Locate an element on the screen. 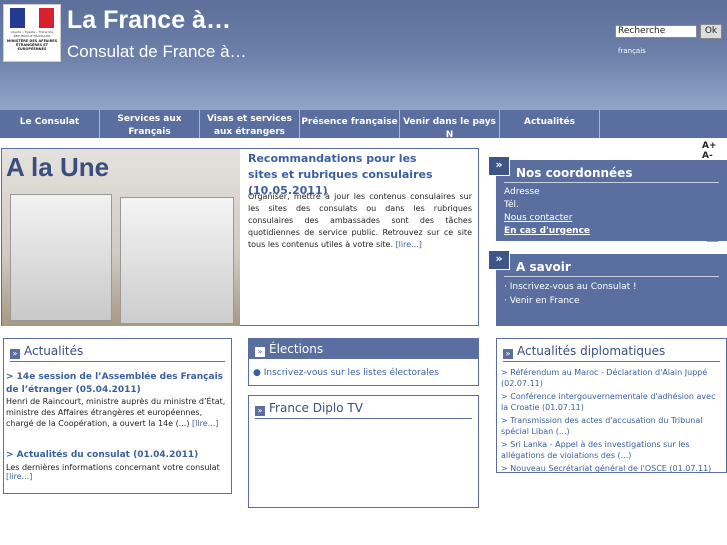 The image size is (727, 545). language-link: français is located at coordinates (632, 51).